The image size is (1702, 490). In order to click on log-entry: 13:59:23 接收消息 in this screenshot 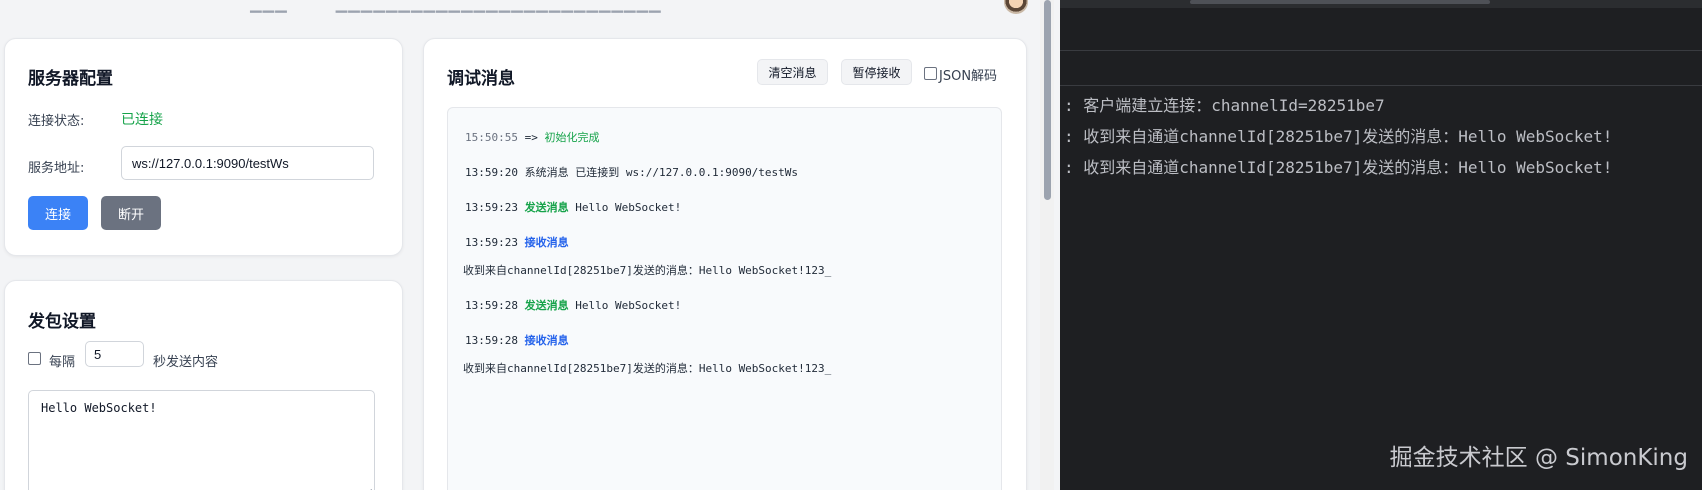, I will do `click(517, 242)`.